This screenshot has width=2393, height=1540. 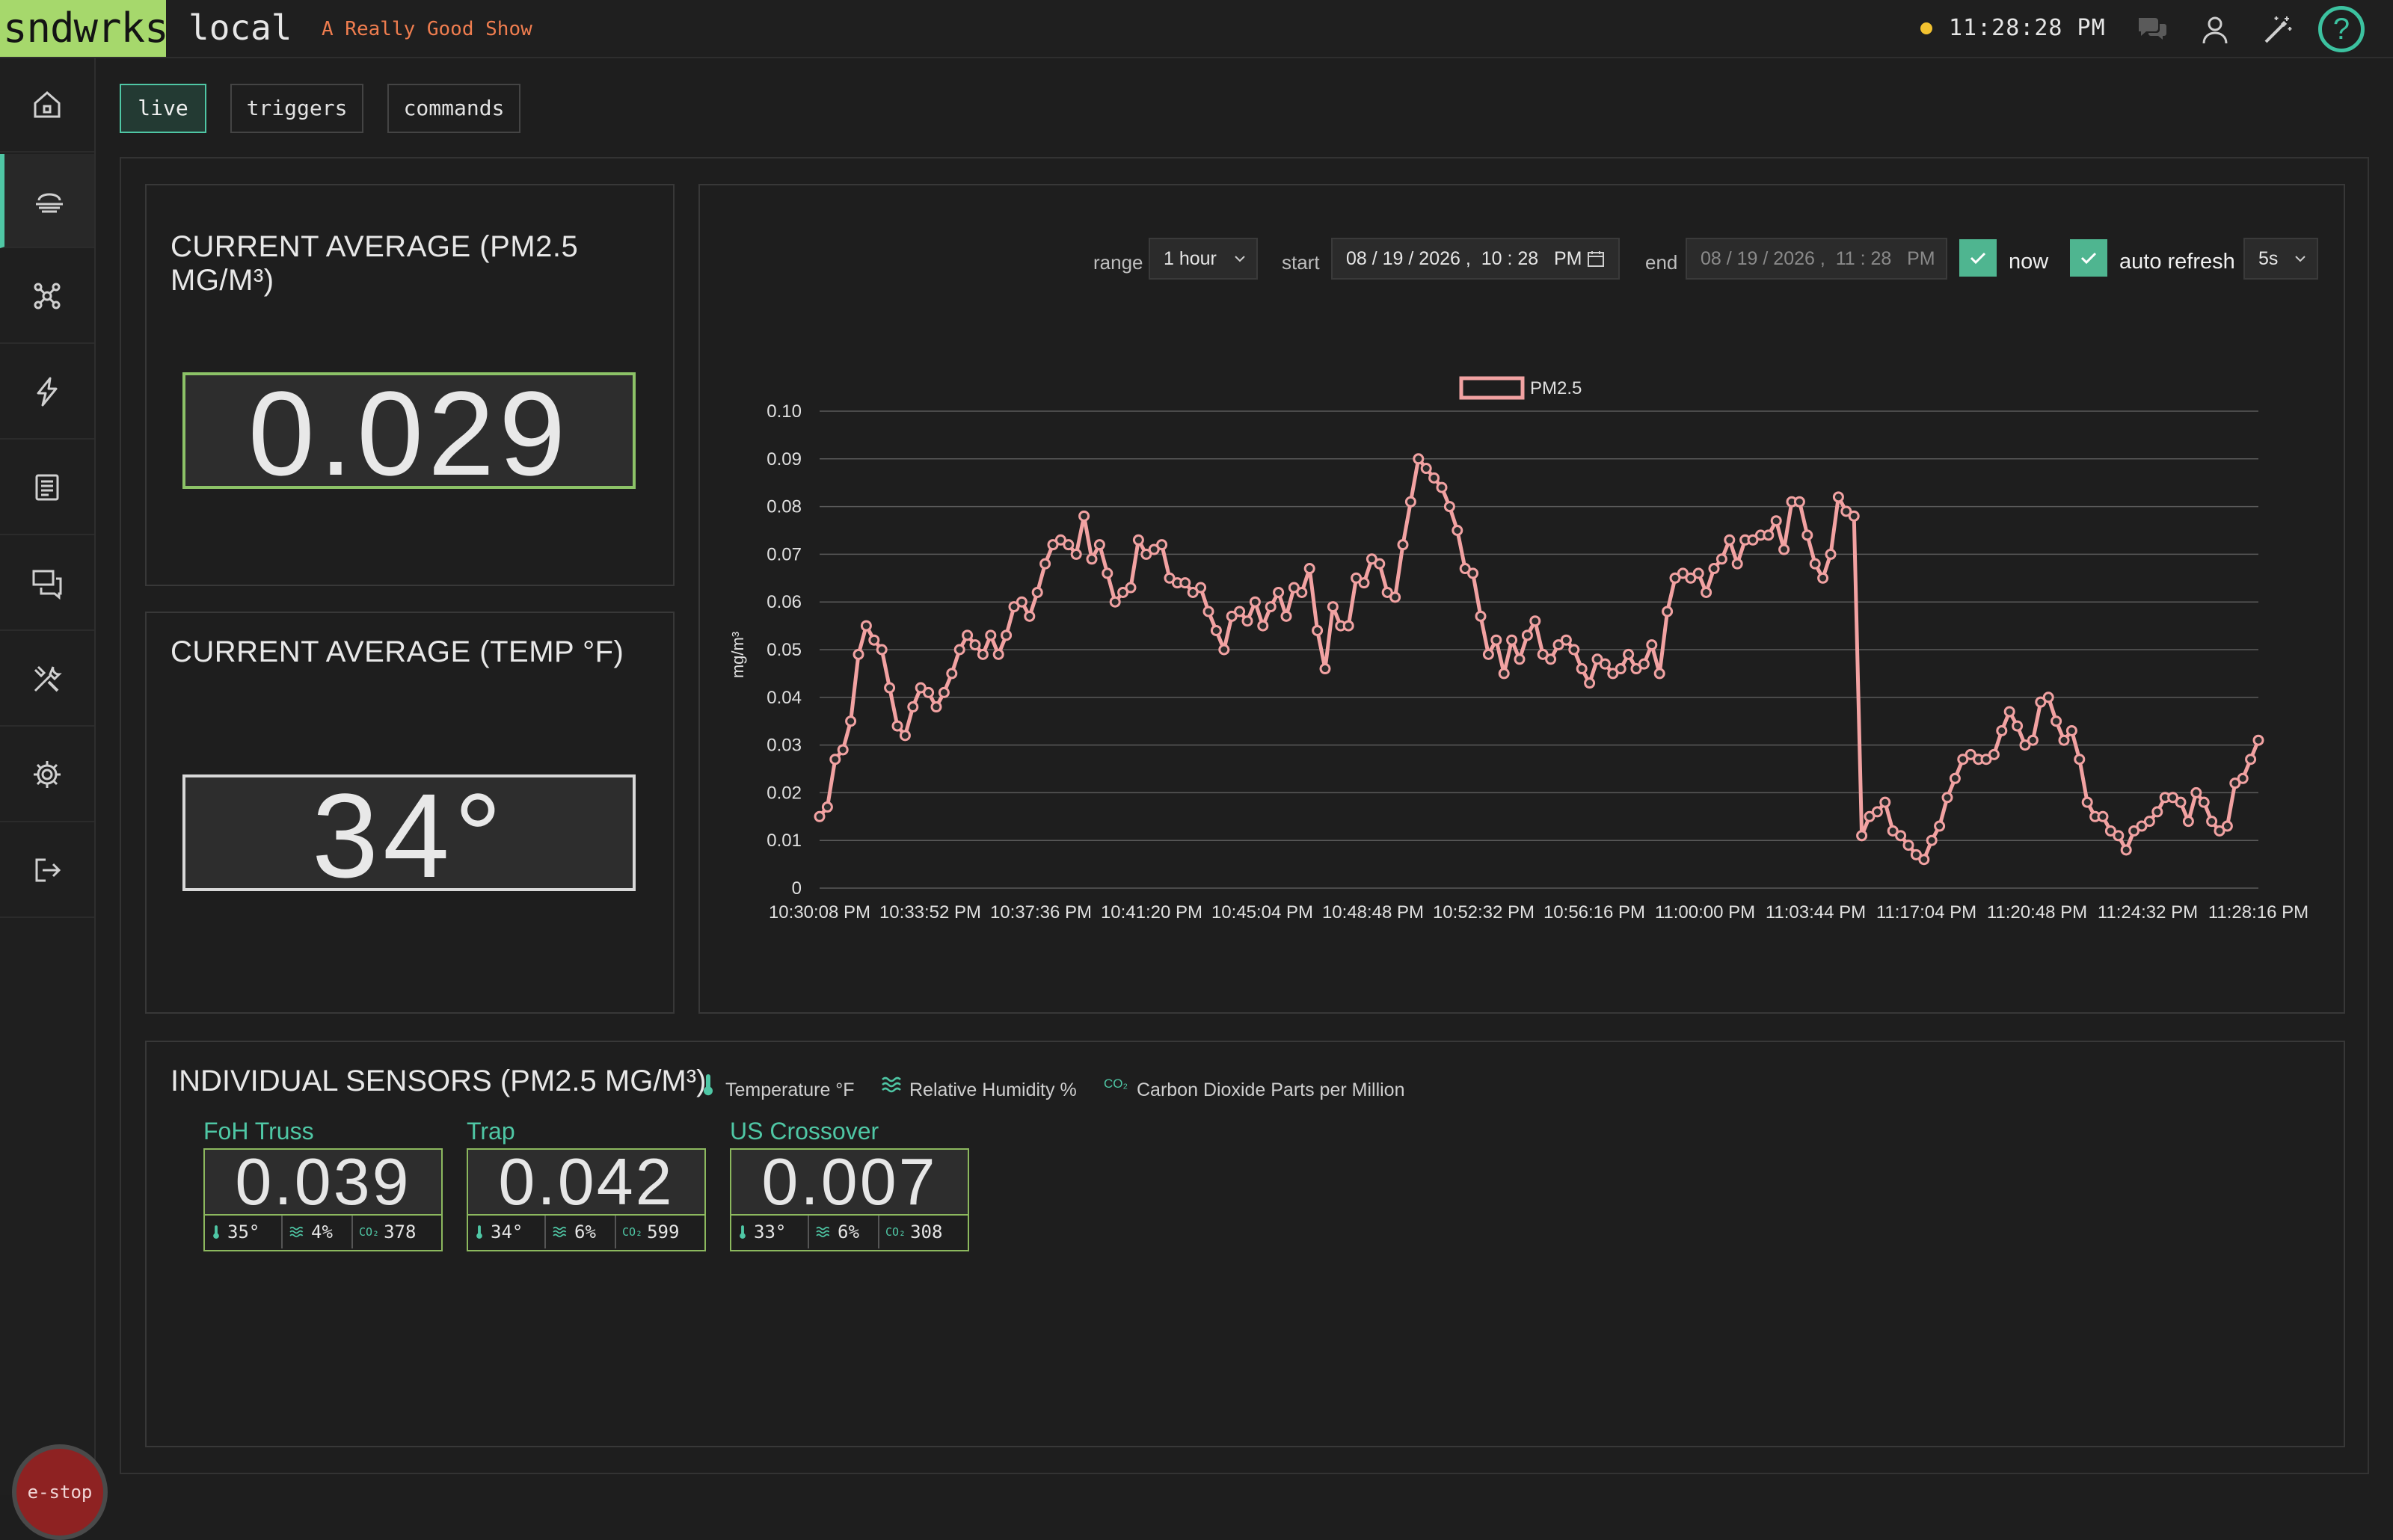 What do you see at coordinates (2277, 29) in the screenshot?
I see `magic-wand-icon` at bounding box center [2277, 29].